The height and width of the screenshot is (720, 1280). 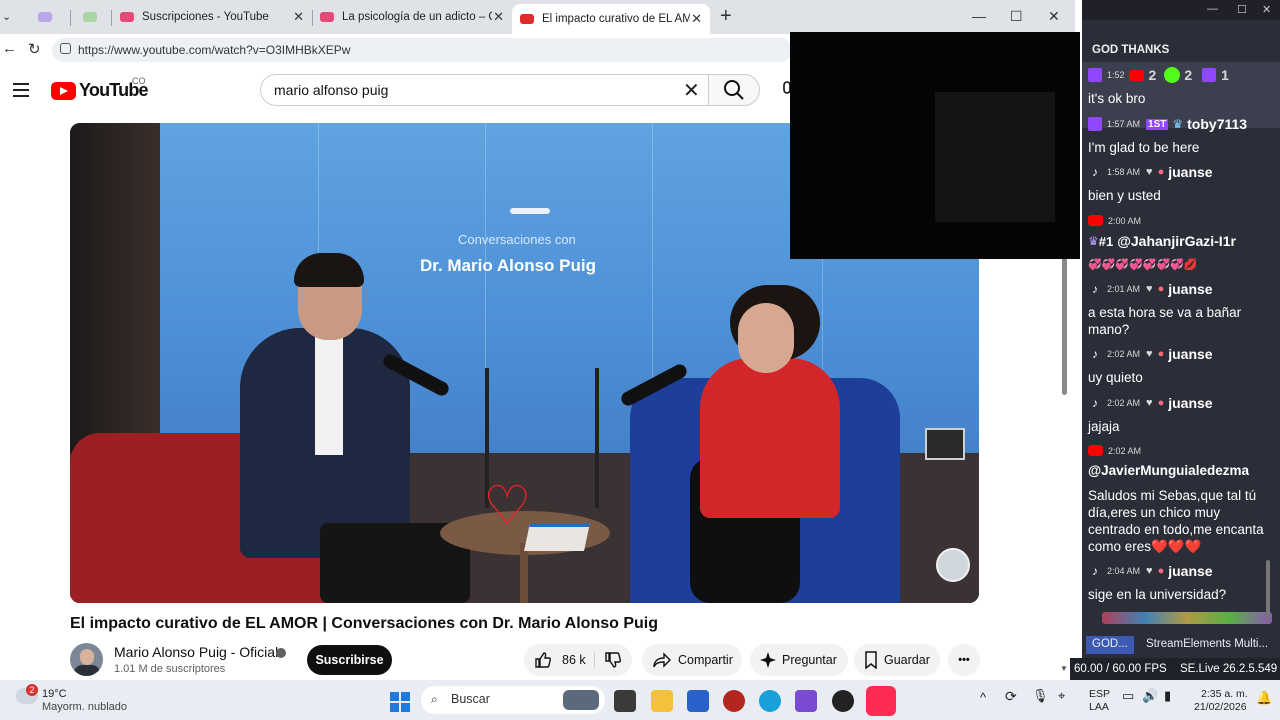 I want to click on chat-scrollbar, so click(x=1268, y=590).